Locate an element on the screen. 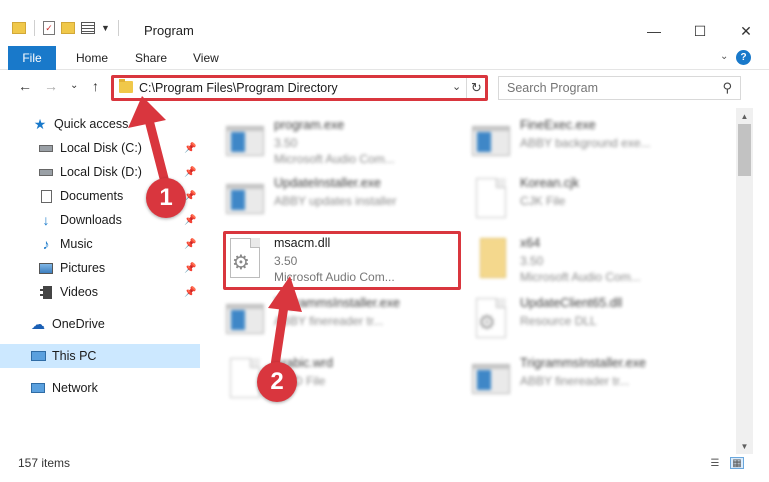 This screenshot has height=482, width=769. title-bar: ✓ ▼ Program — ☐ ✕ is located at coordinates (384, 22).